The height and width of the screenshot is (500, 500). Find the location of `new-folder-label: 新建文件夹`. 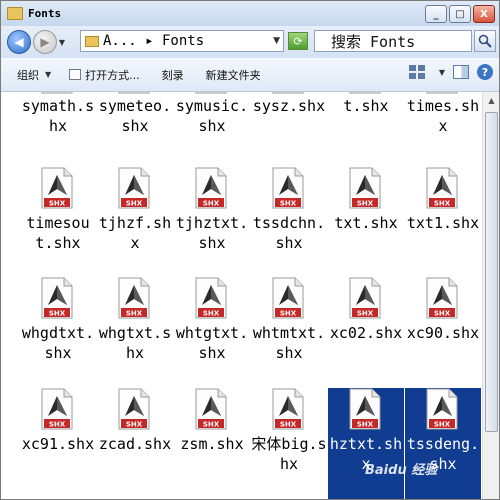

new-folder-label: 新建文件夹 is located at coordinates (233, 75).